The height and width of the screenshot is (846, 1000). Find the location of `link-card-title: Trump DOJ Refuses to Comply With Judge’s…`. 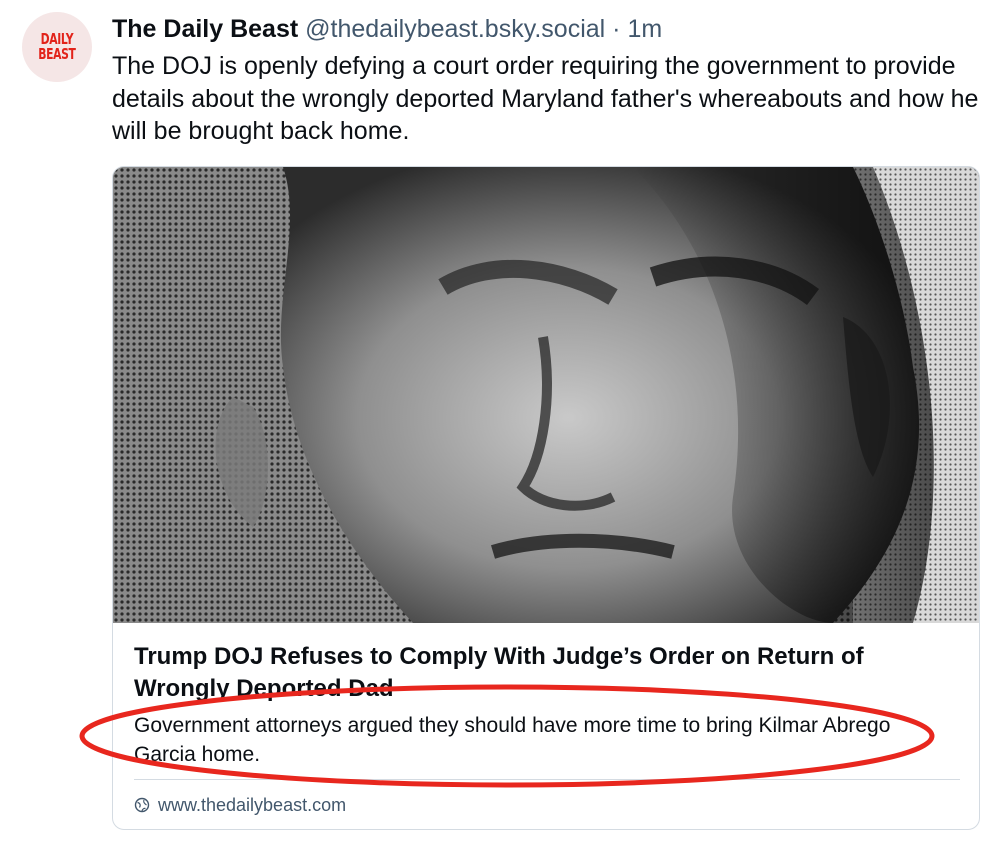

link-card-title: Trump DOJ Refuses to Comply With Judge’s… is located at coordinates (544, 673).